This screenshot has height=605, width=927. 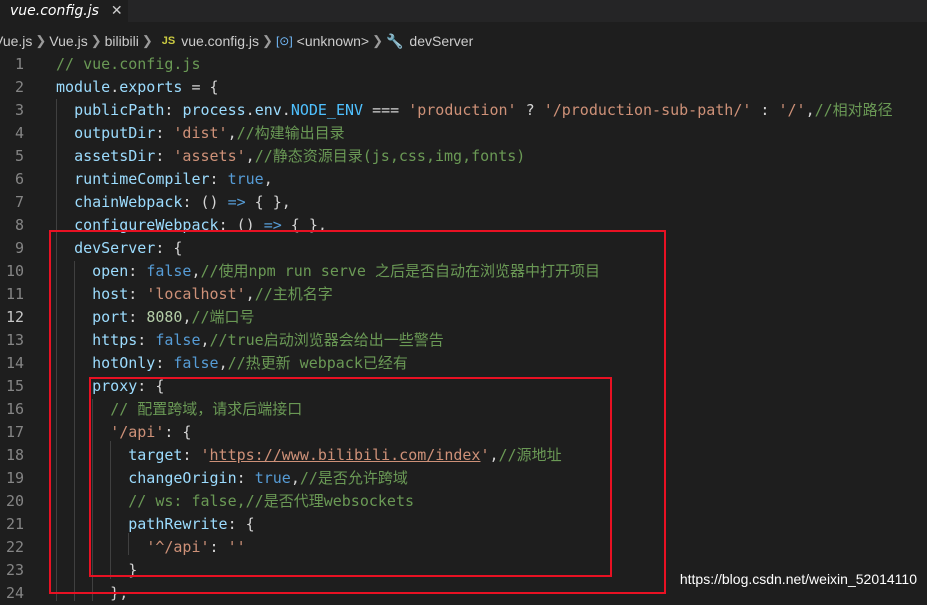 What do you see at coordinates (14, 409) in the screenshot?
I see `line-number: 16` at bounding box center [14, 409].